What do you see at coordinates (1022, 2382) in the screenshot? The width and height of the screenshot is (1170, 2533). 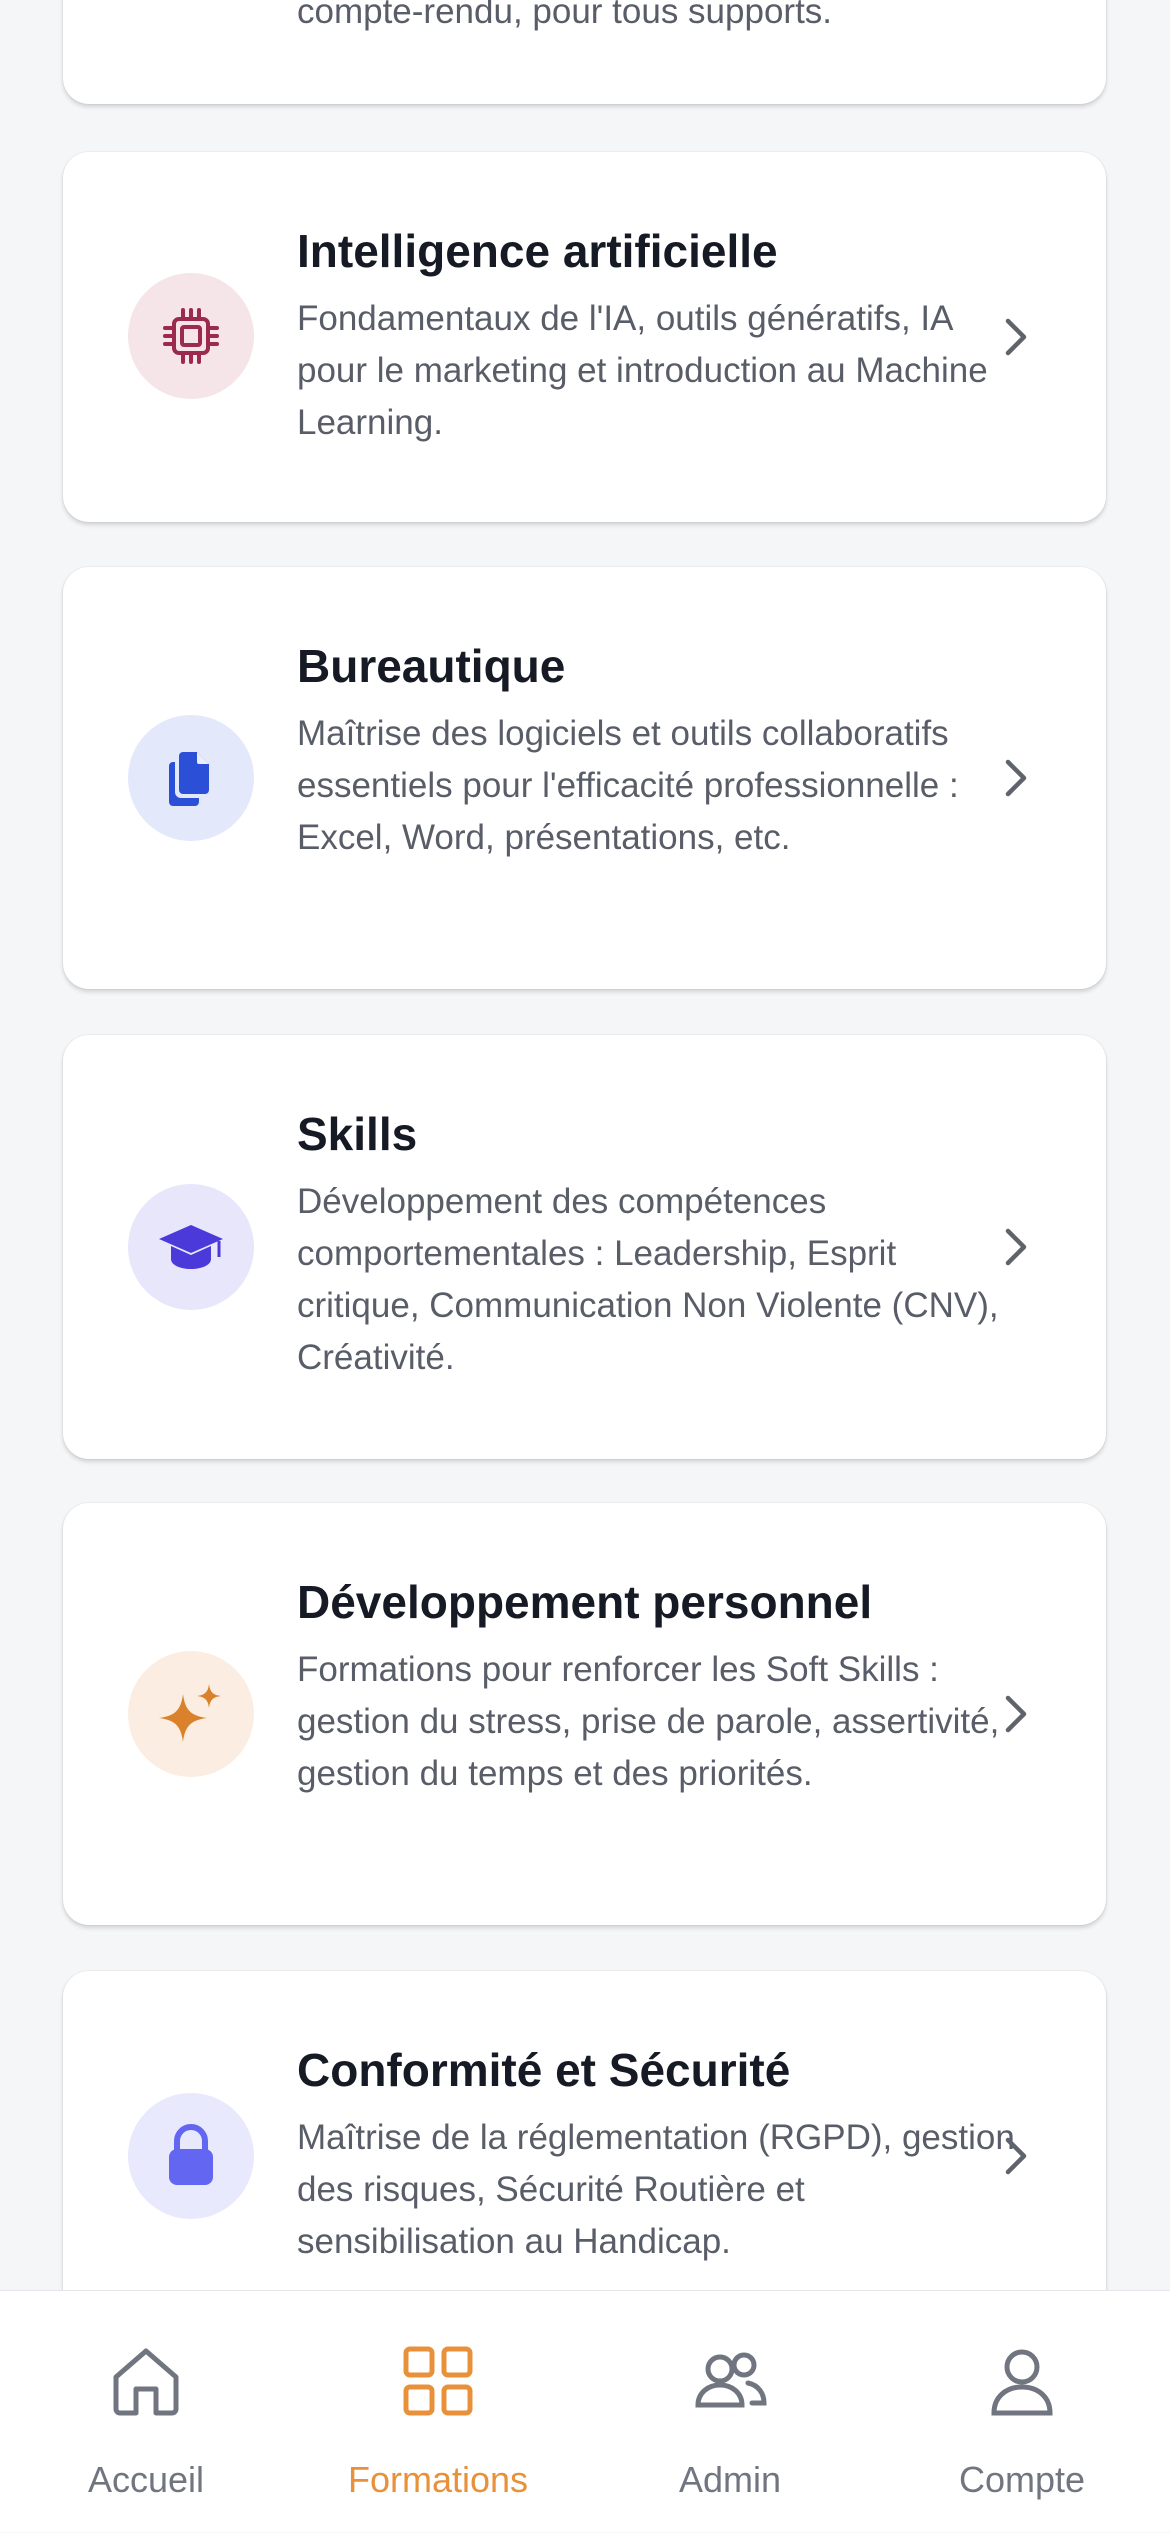 I see `user-icon` at bounding box center [1022, 2382].